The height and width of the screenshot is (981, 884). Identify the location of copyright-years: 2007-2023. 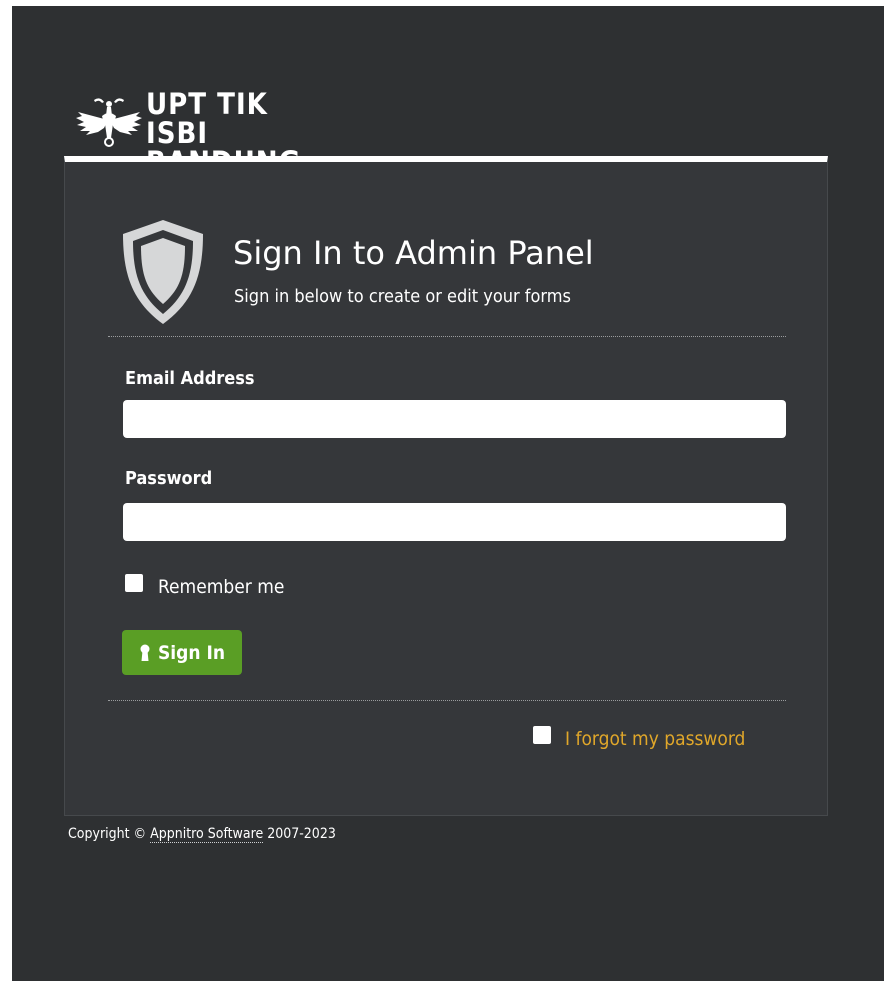
(299, 834).